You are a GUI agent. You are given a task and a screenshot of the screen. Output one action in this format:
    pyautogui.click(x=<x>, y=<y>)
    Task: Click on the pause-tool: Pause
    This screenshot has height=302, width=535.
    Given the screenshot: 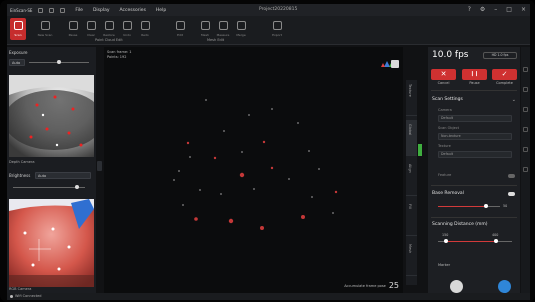 What is the action you would take?
    pyautogui.click(x=73, y=29)
    